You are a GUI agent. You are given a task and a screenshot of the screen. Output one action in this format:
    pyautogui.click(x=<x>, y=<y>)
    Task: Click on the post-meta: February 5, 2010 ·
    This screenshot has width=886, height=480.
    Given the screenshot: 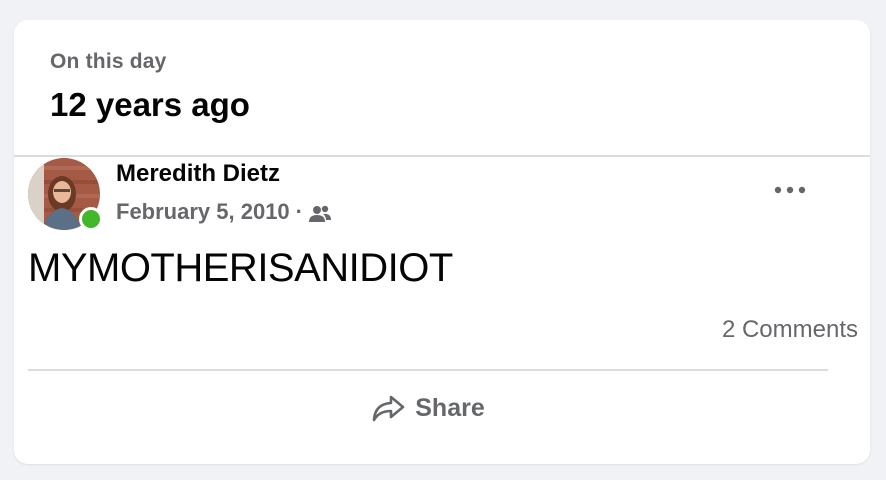 What is the action you would take?
    pyautogui.click(x=223, y=212)
    